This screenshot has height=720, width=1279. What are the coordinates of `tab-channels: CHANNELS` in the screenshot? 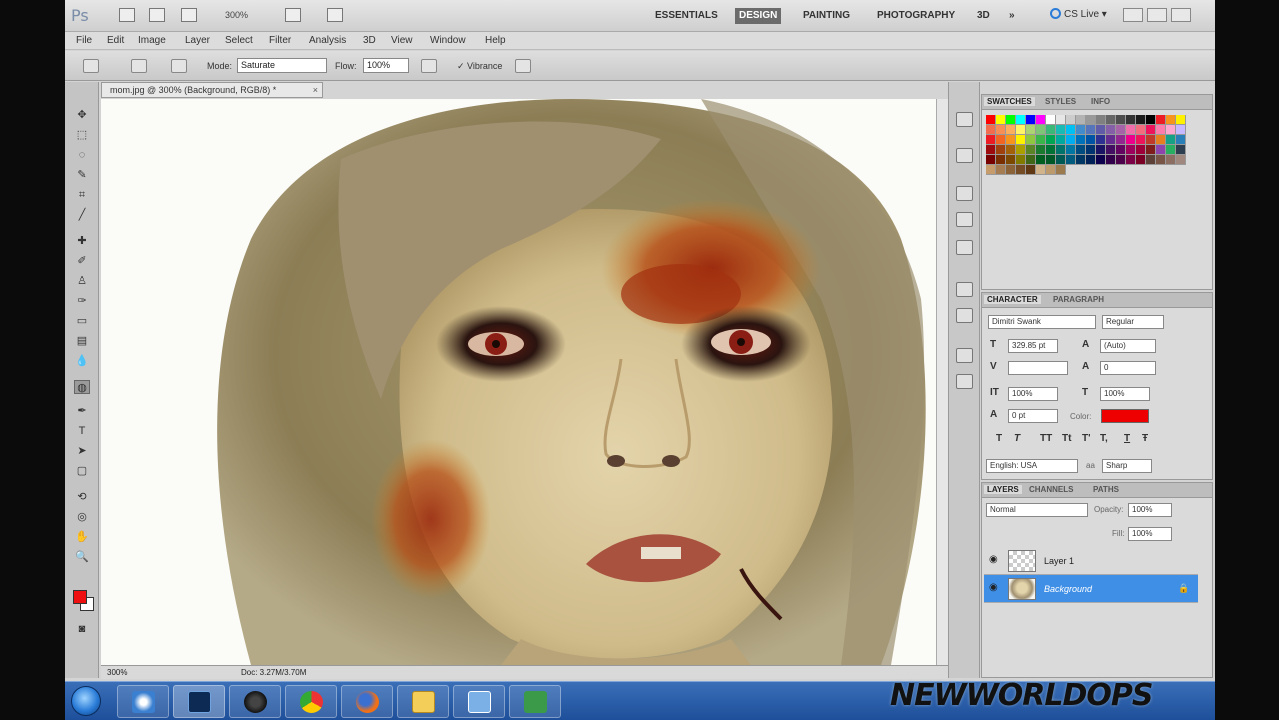 It's located at (1051, 489).